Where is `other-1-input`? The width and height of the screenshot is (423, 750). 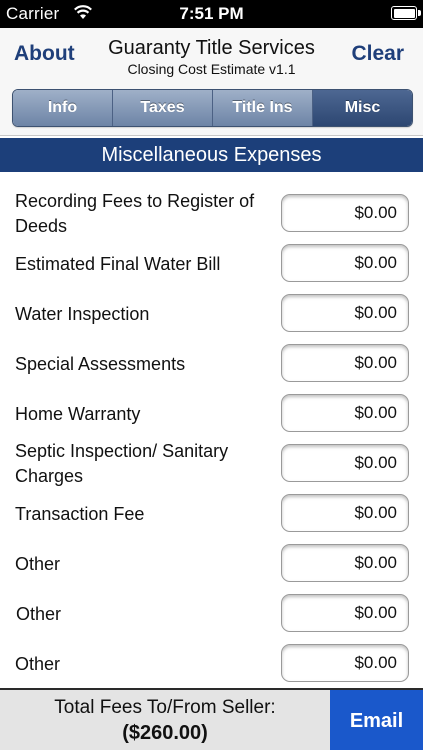 other-1-input is located at coordinates (345, 563).